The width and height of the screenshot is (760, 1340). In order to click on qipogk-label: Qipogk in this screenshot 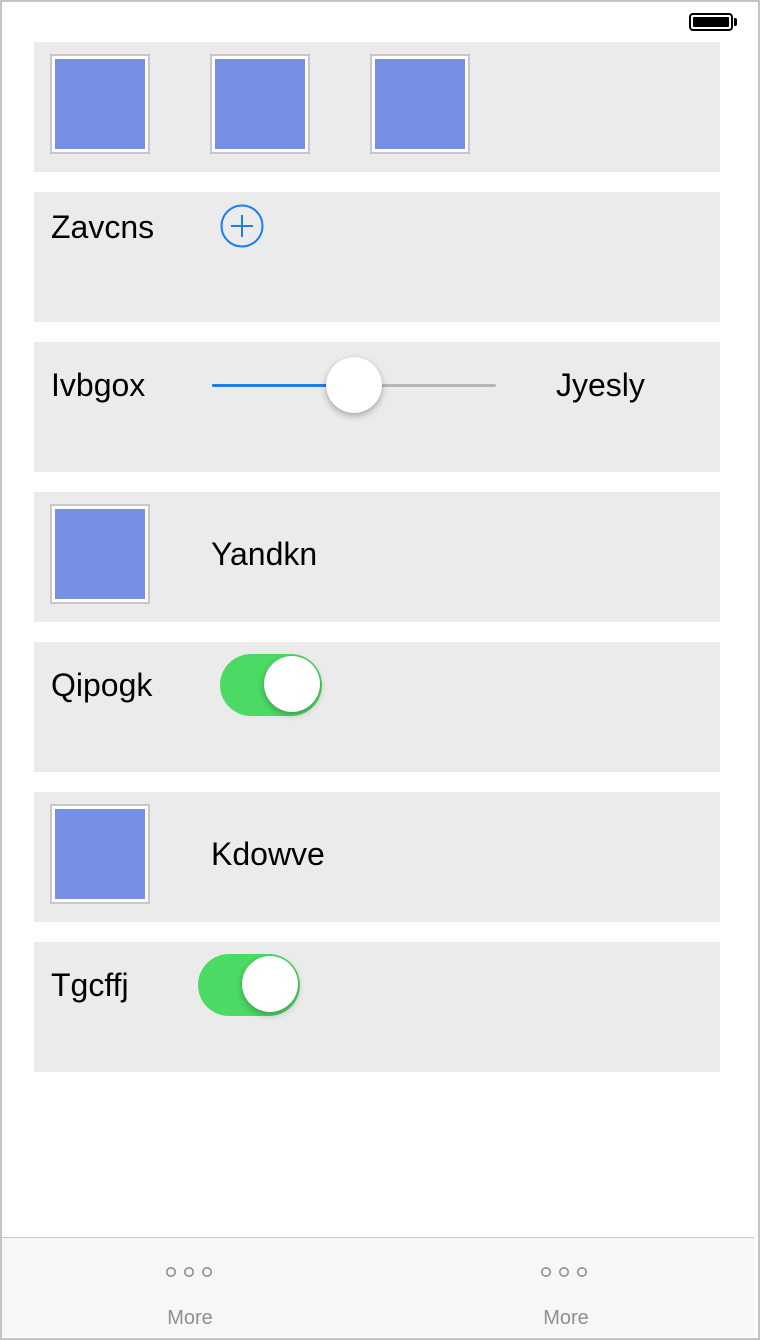, I will do `click(102, 685)`.